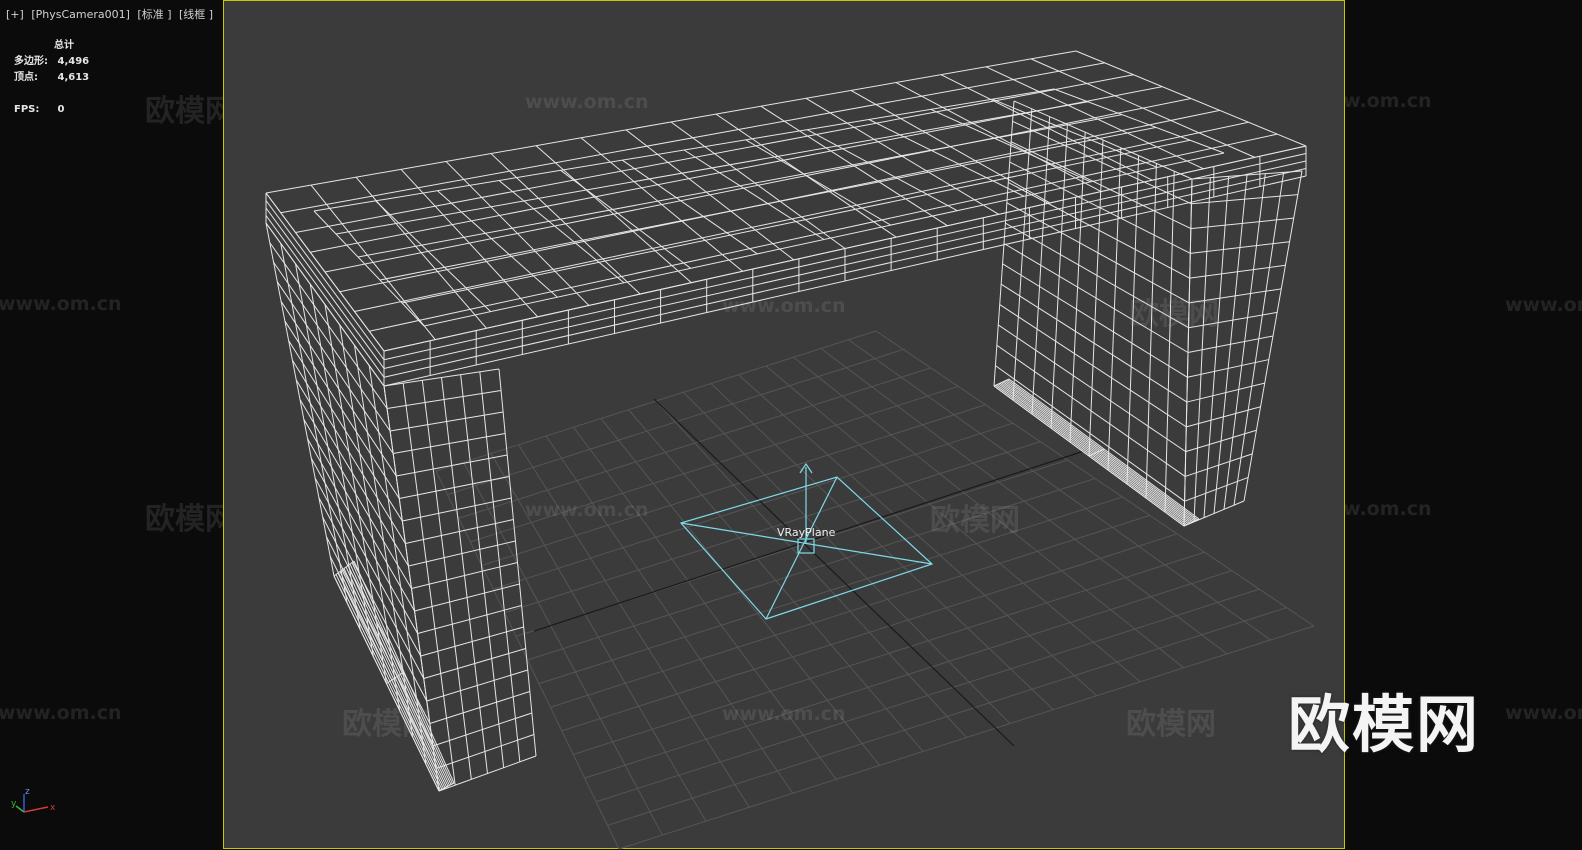 Image resolution: width=1582 pixels, height=850 pixels. I want to click on viewport-plus-menu: [+], so click(15, 14).